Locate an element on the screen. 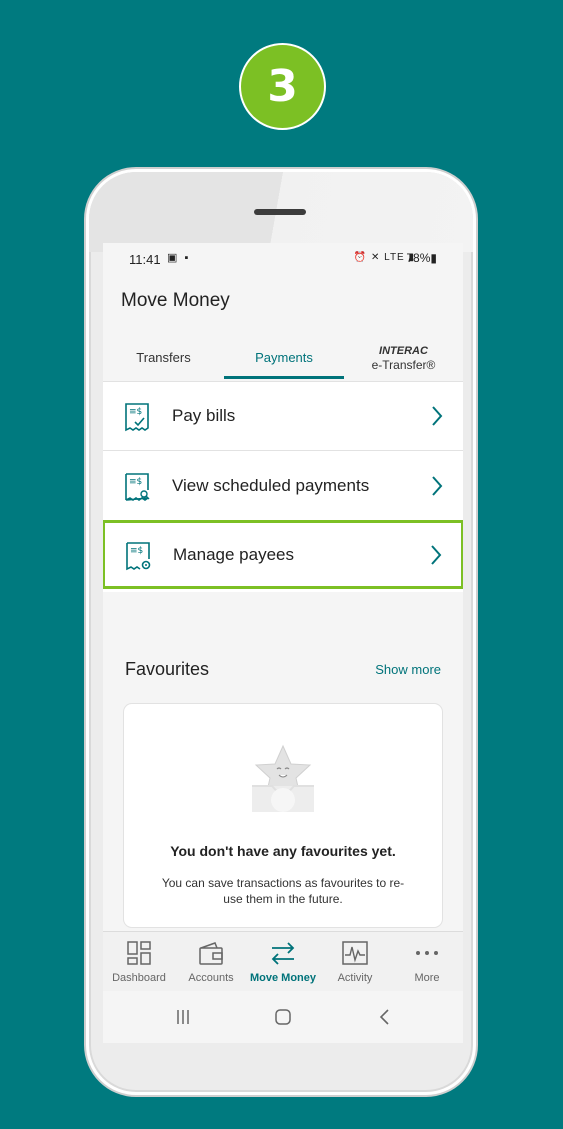  tab-interac-label: INTERAC is located at coordinates (403, 351).